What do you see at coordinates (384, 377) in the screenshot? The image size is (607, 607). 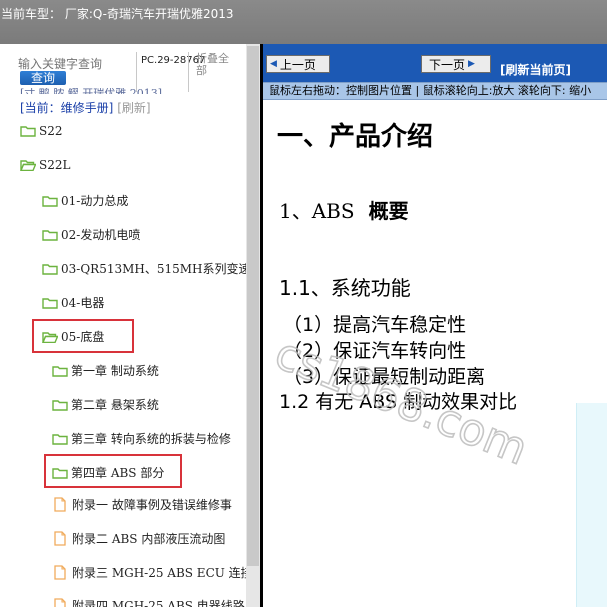 I see `doc-line: （3）保证最短制动距离` at bounding box center [384, 377].